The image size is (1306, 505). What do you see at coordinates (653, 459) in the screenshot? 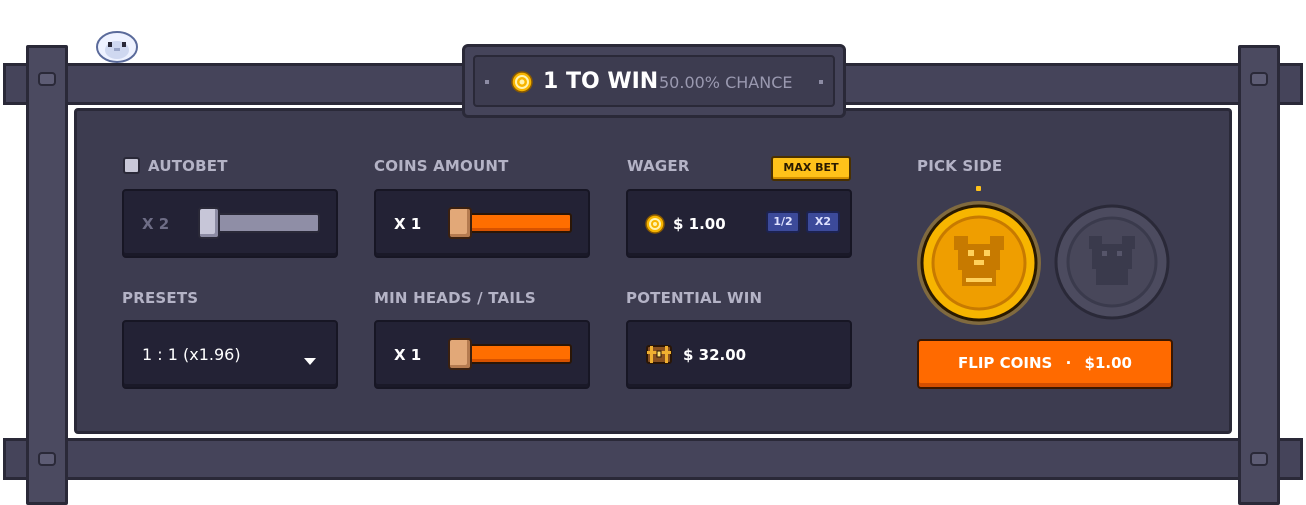
I see `bottom-rail` at bounding box center [653, 459].